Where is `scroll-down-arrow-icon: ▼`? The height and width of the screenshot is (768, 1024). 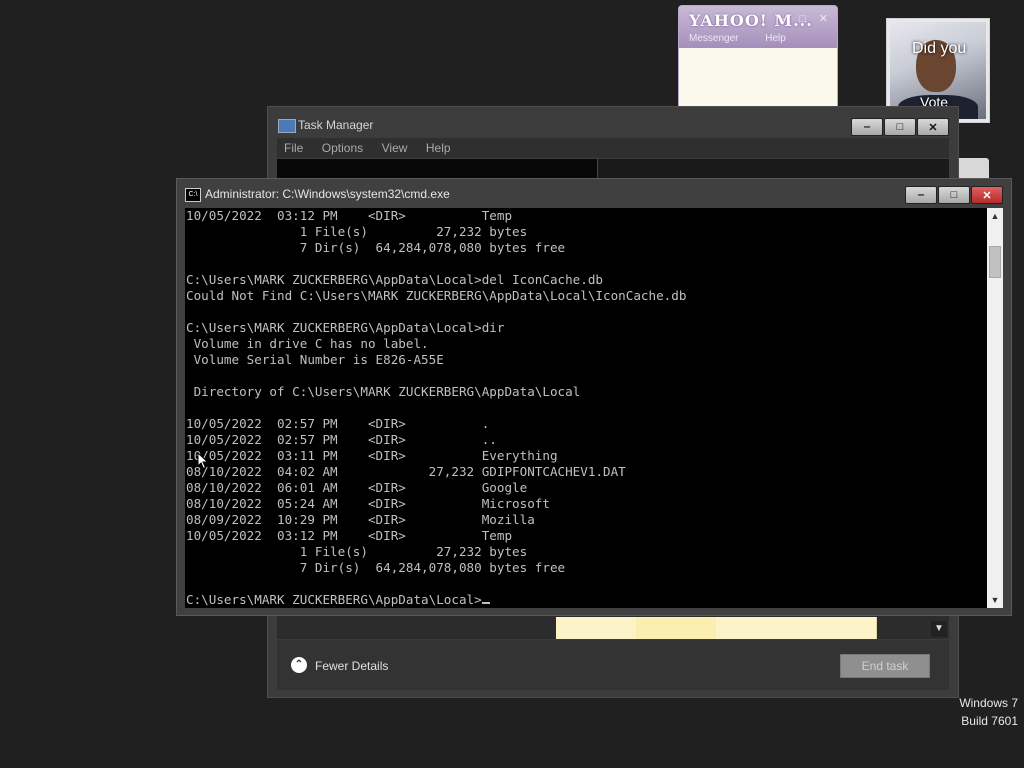
scroll-down-arrow-icon: ▼ is located at coordinates (995, 600).